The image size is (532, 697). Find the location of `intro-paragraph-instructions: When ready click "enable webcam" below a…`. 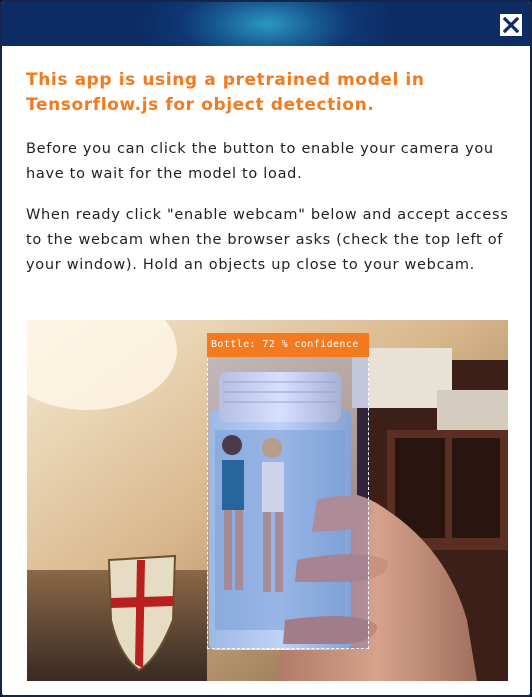

intro-paragraph-instructions: When ready click "enable webcam" below a… is located at coordinates (267, 240).